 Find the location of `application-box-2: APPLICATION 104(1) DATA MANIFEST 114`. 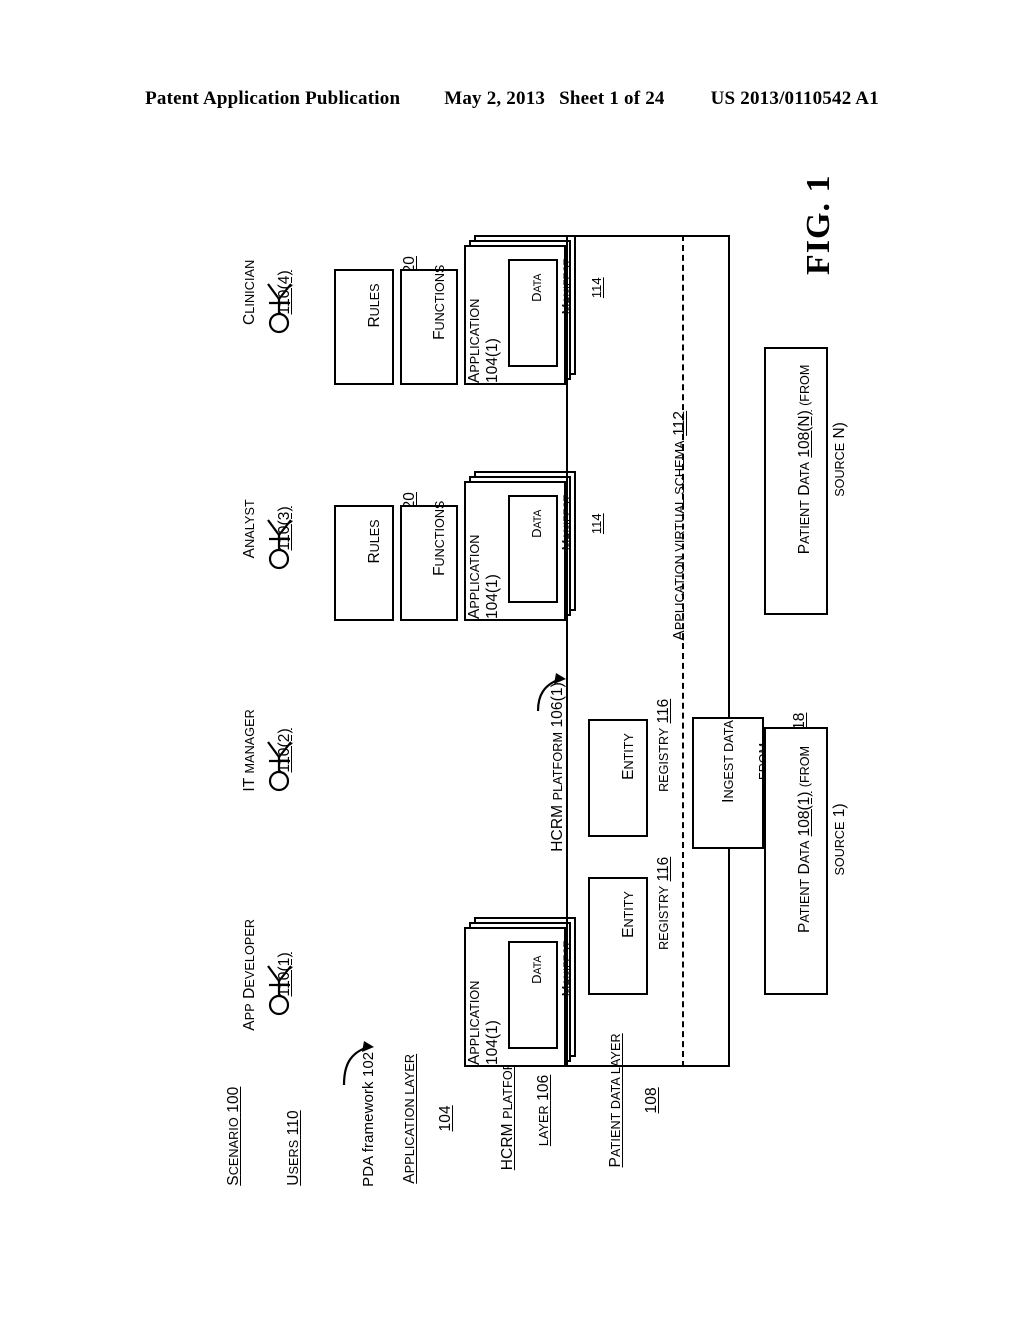

application-box-2: APPLICATION 104(1) DATA MANIFEST 114 is located at coordinates (534, 551).